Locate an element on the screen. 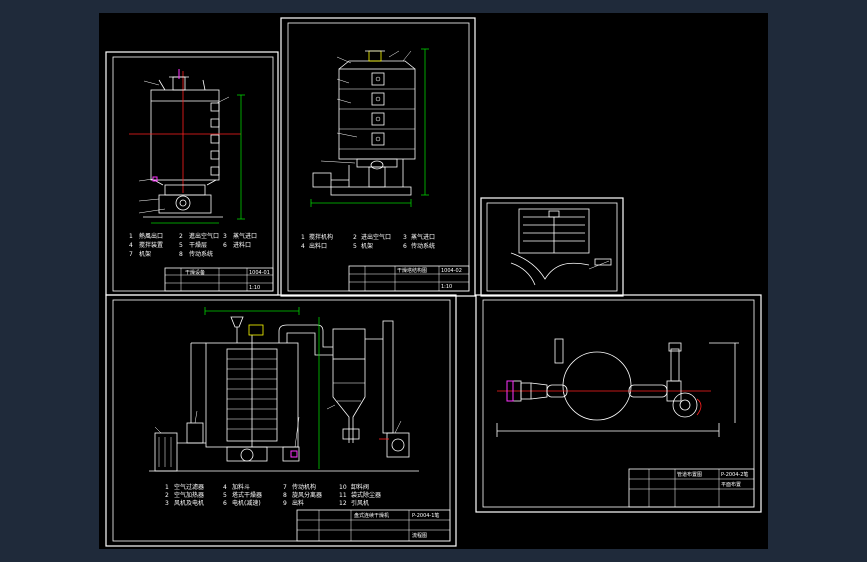 The height and width of the screenshot is (562, 867). legend-text: 空气加热器 is located at coordinates (189, 495).